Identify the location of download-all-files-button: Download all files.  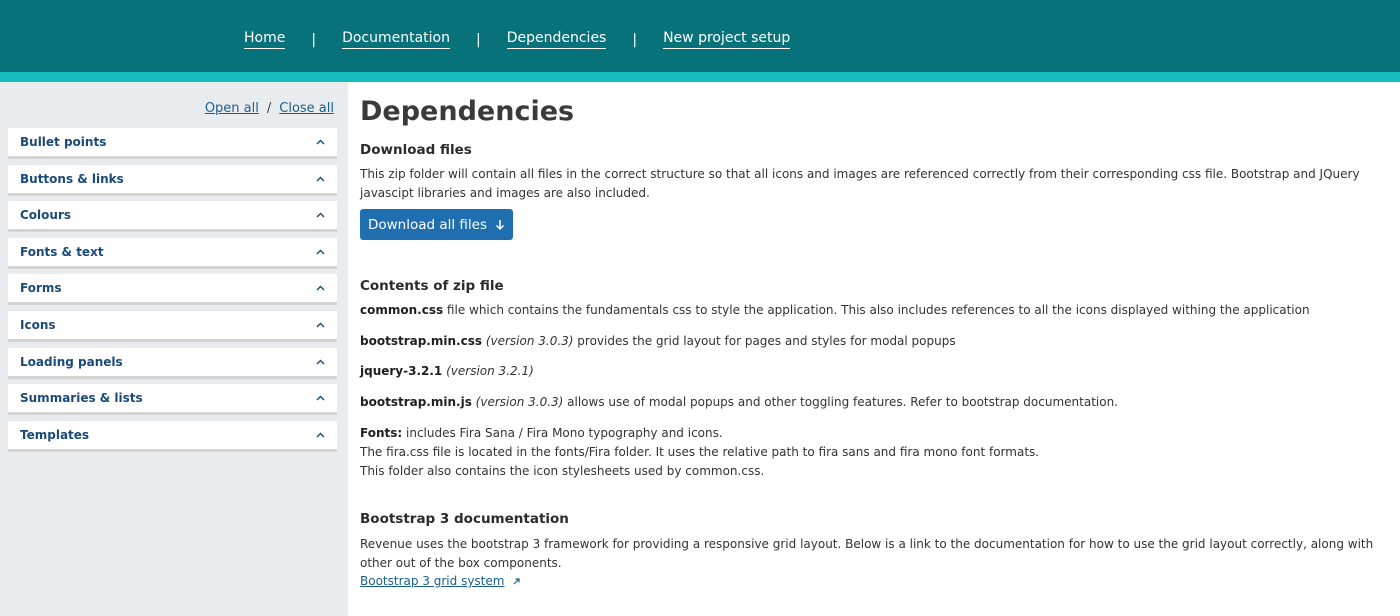
(436, 224).